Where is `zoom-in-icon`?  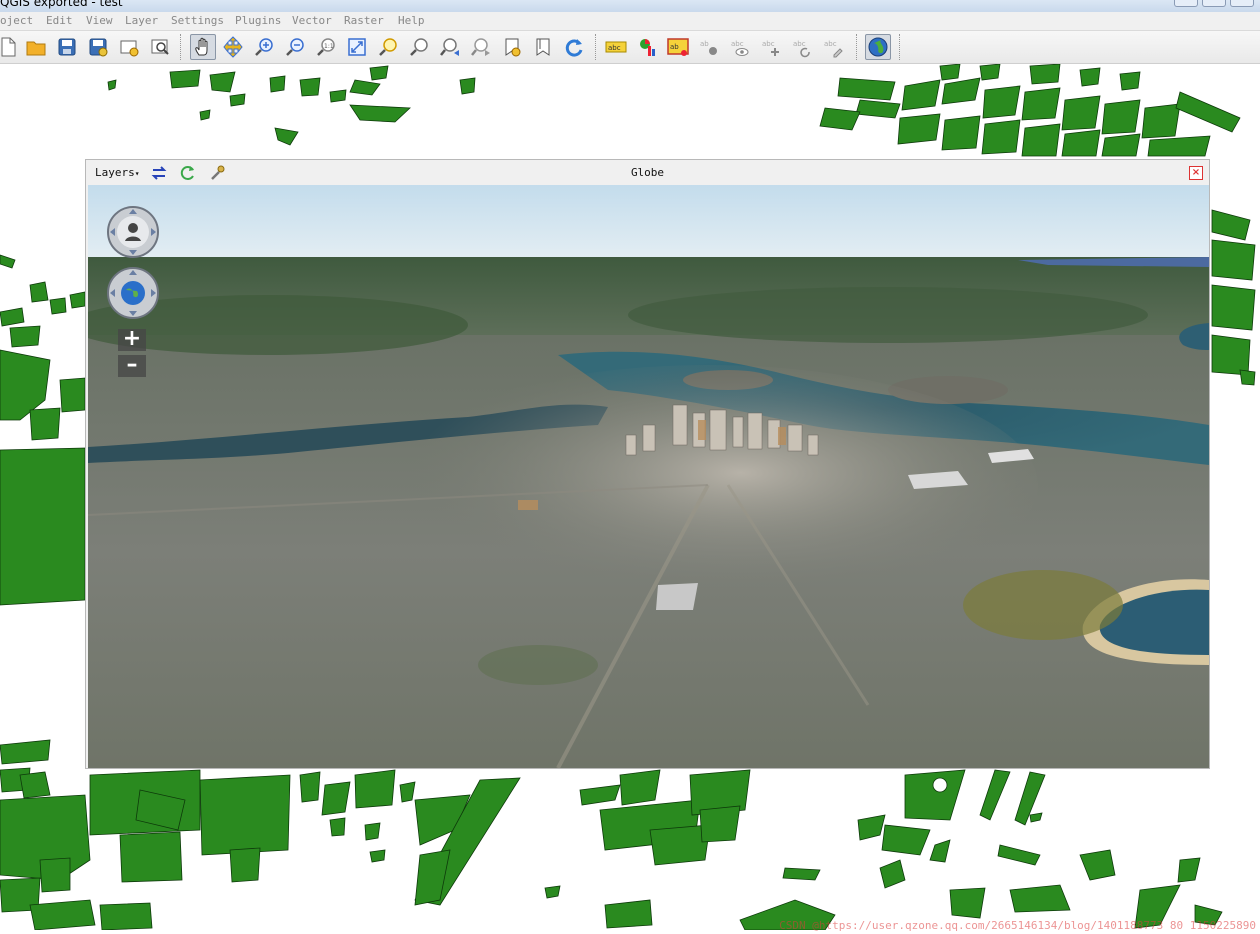
zoom-in-icon is located at coordinates (264, 47).